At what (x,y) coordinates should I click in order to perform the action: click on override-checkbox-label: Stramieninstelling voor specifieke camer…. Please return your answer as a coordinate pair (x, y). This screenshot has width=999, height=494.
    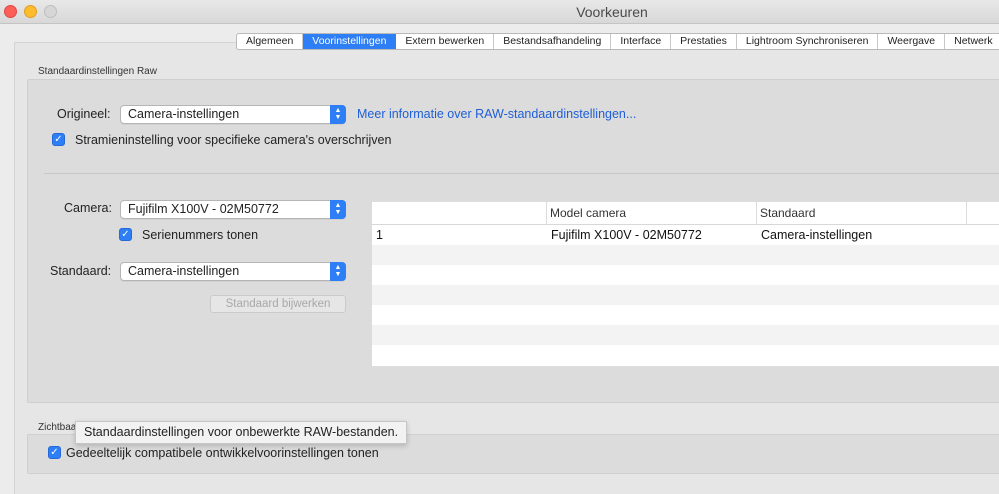
    Looking at the image, I should click on (233, 140).